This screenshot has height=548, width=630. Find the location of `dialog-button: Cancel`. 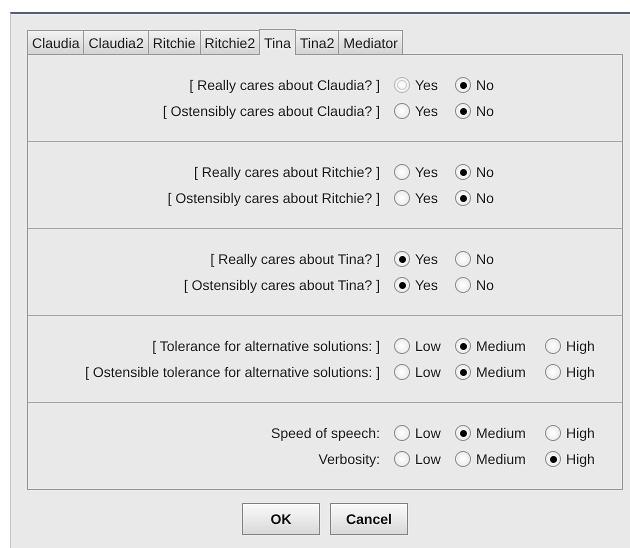

dialog-button: Cancel is located at coordinates (369, 519).